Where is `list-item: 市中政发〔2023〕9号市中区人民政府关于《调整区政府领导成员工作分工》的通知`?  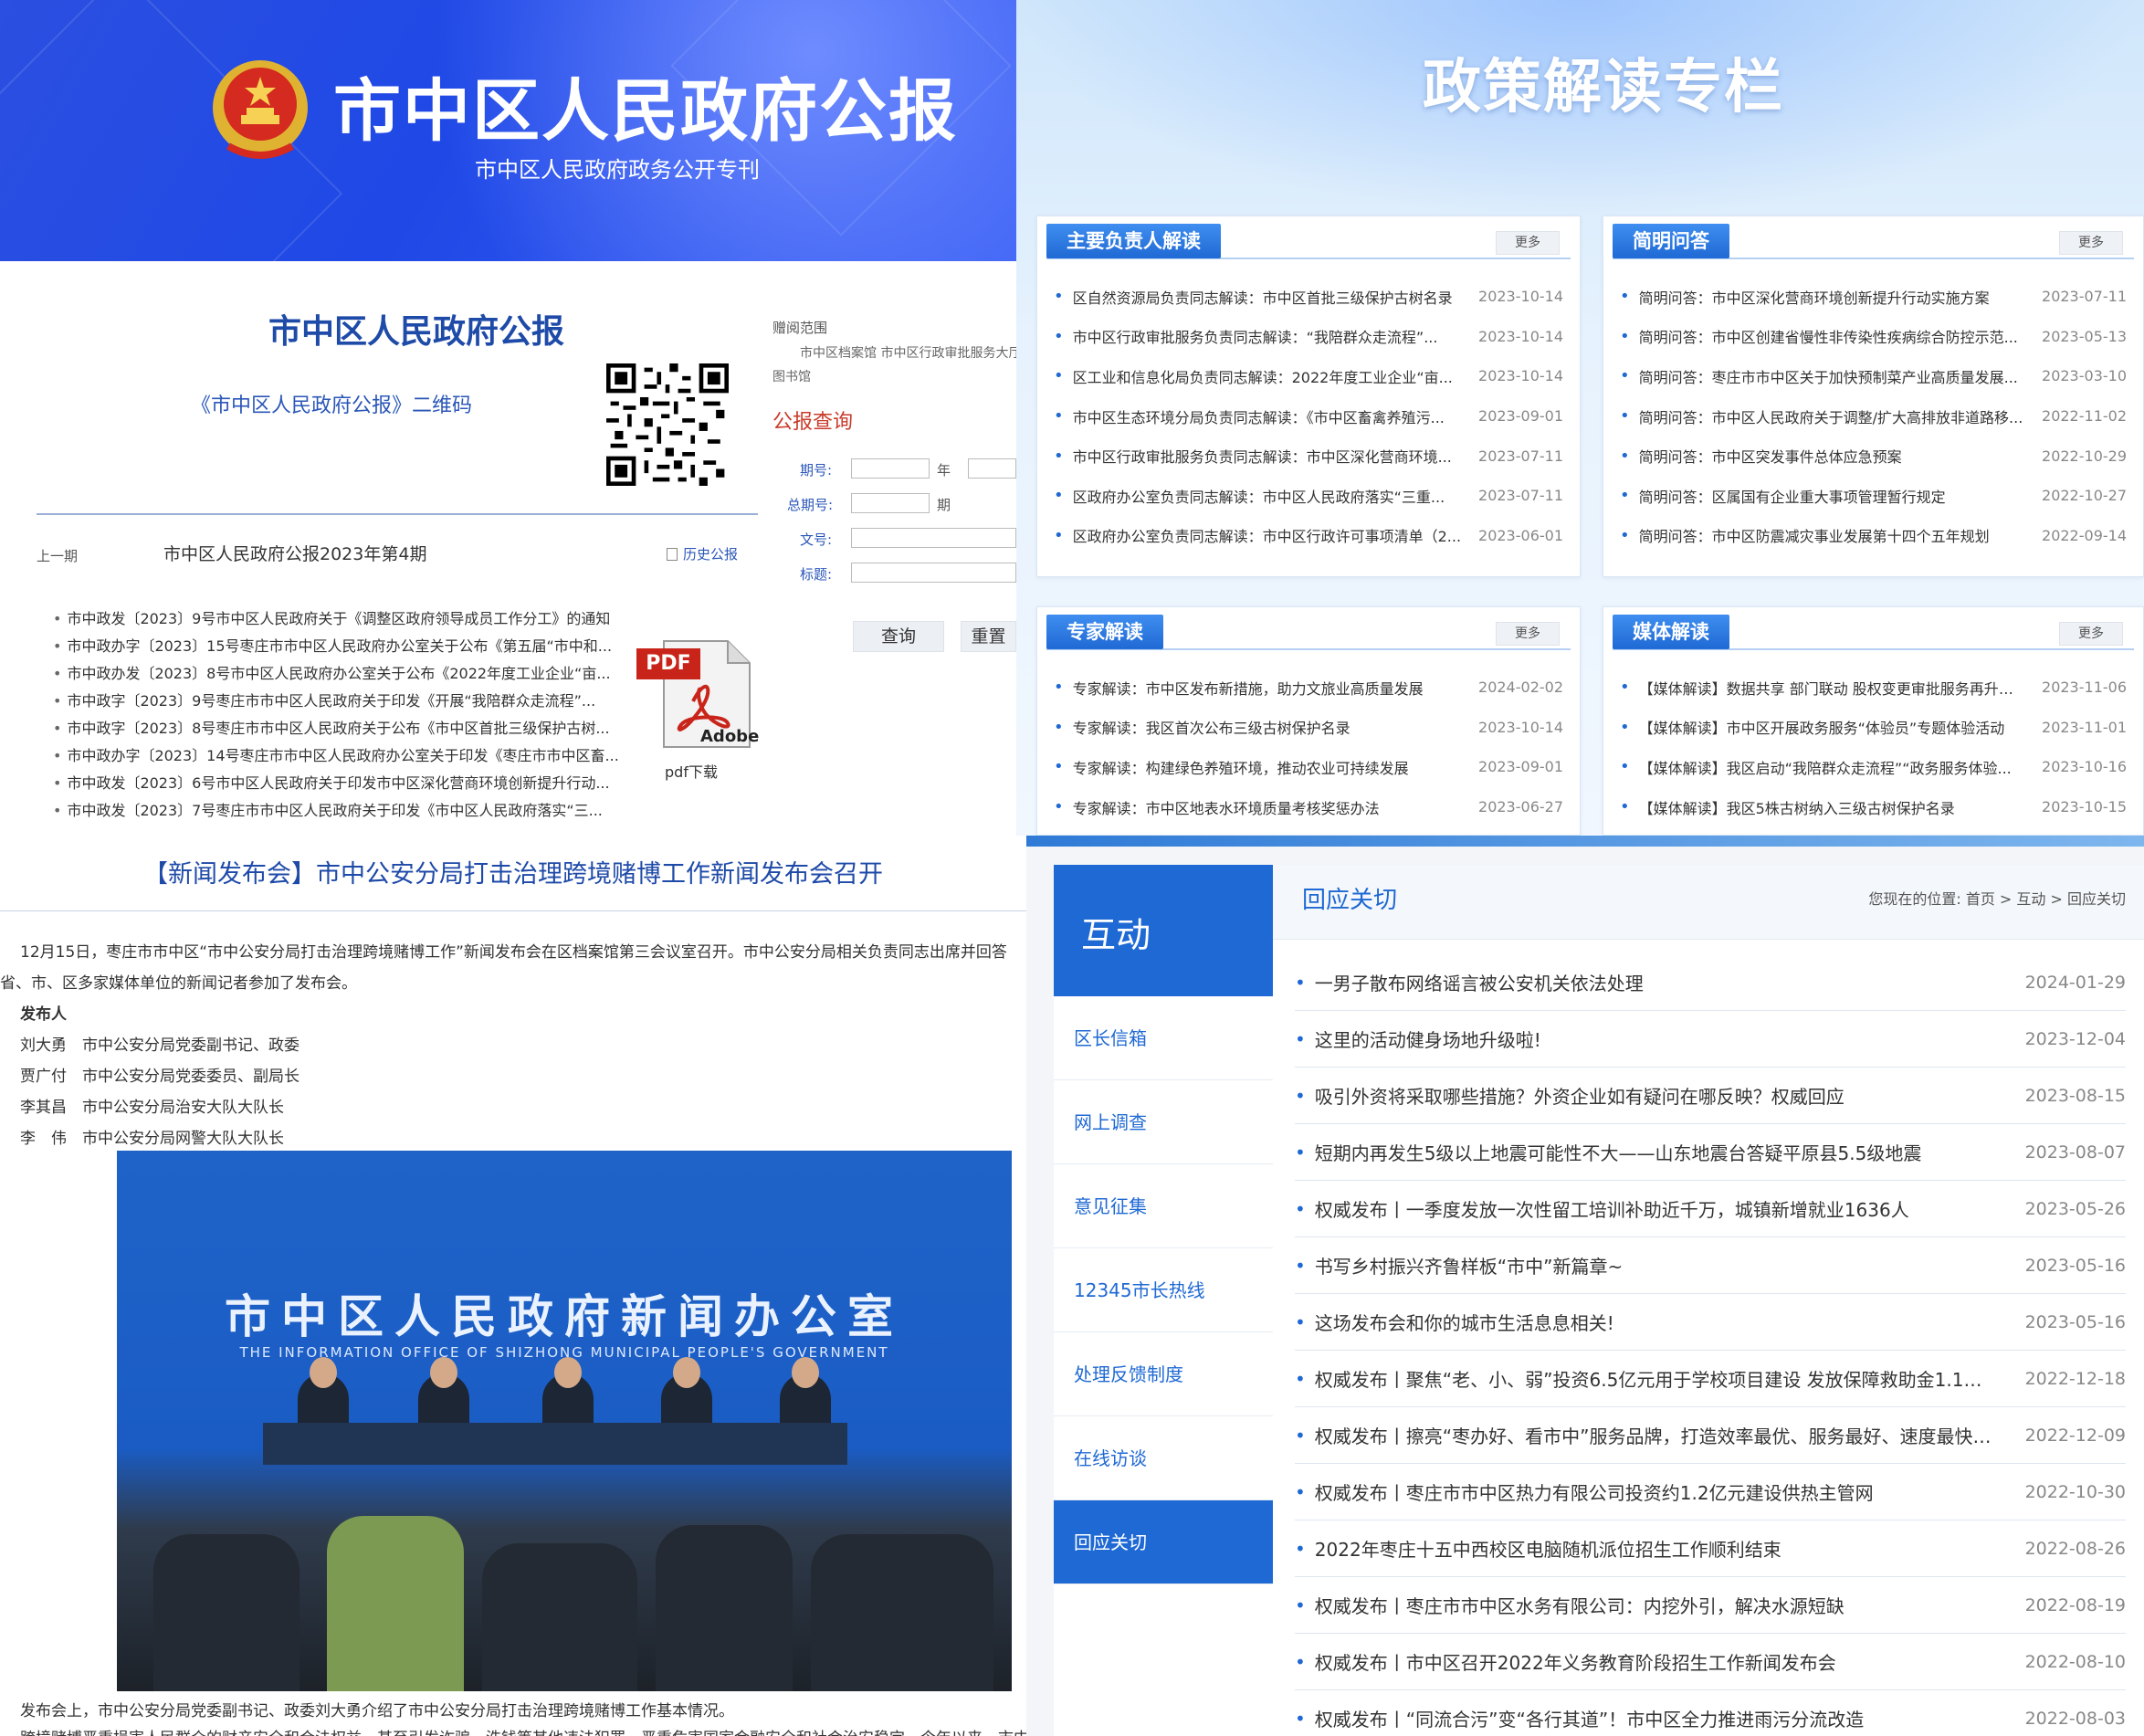 list-item: 市中政发〔2023〕9号市中区人民政府关于《调整区政府领导成员工作分工》的通知 is located at coordinates (345, 619).